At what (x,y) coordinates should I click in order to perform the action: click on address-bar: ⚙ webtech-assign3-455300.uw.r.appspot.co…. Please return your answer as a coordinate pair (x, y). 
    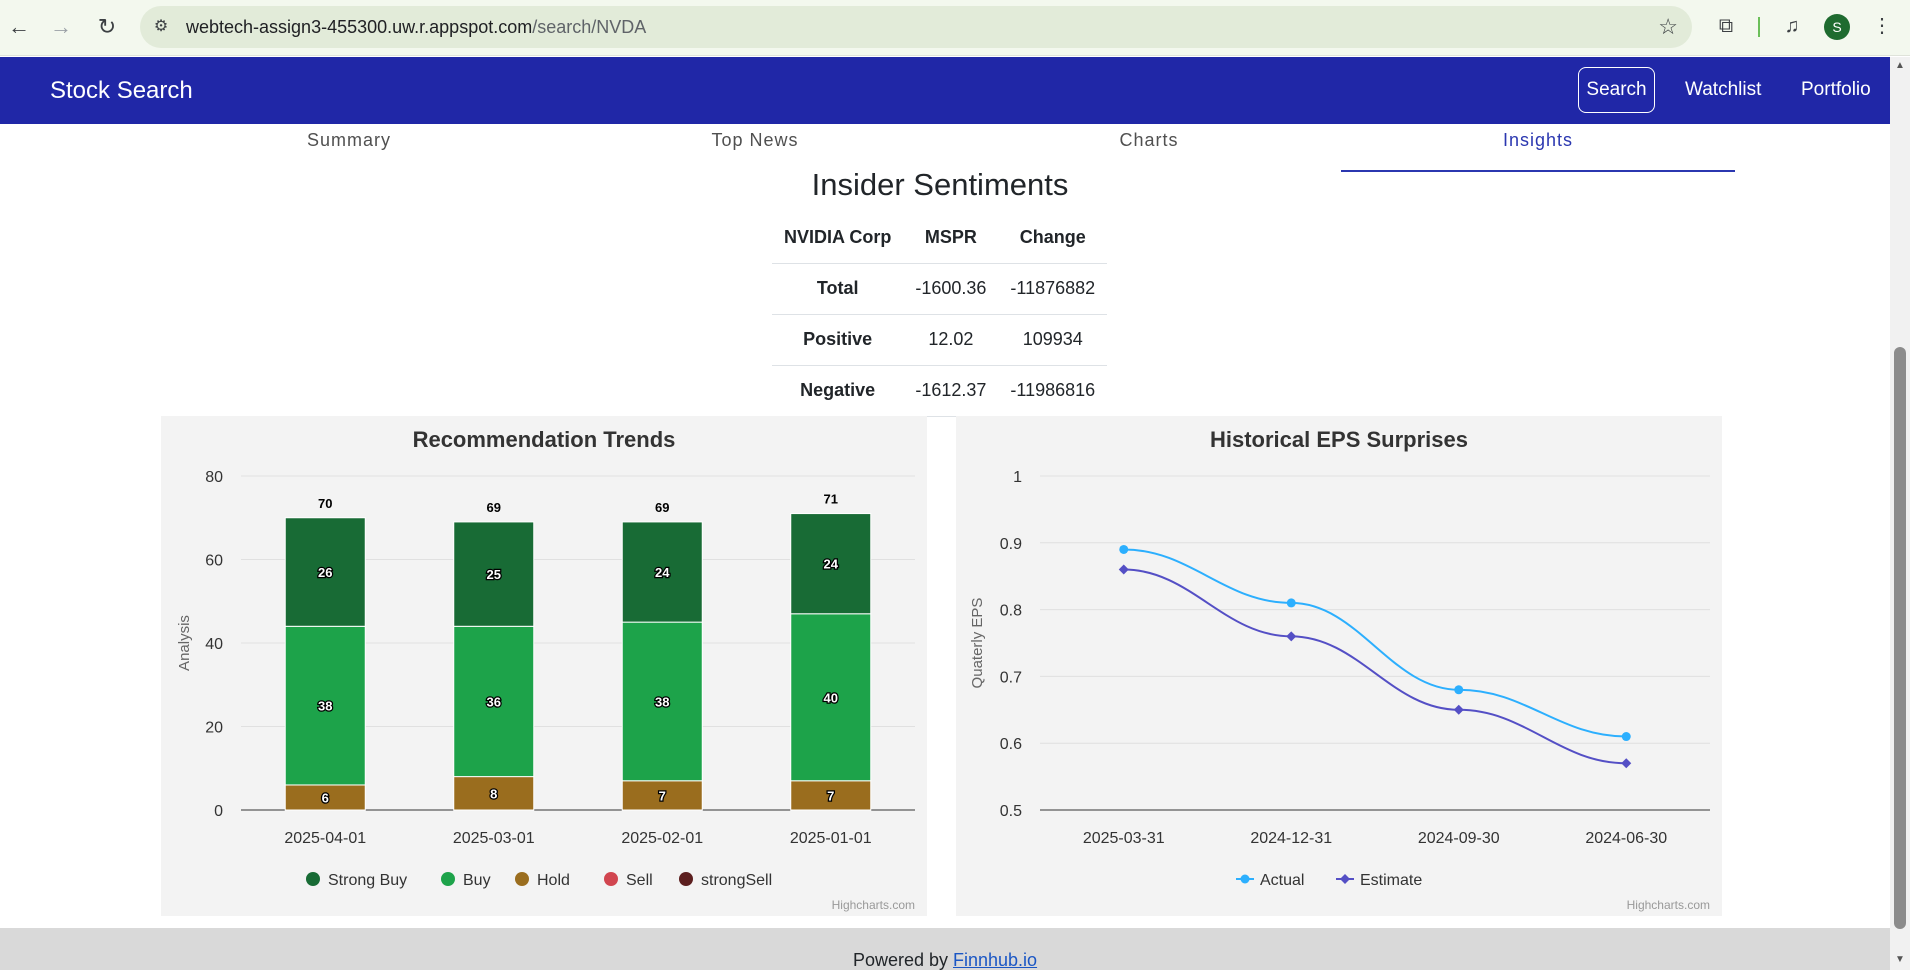
    Looking at the image, I should click on (916, 27).